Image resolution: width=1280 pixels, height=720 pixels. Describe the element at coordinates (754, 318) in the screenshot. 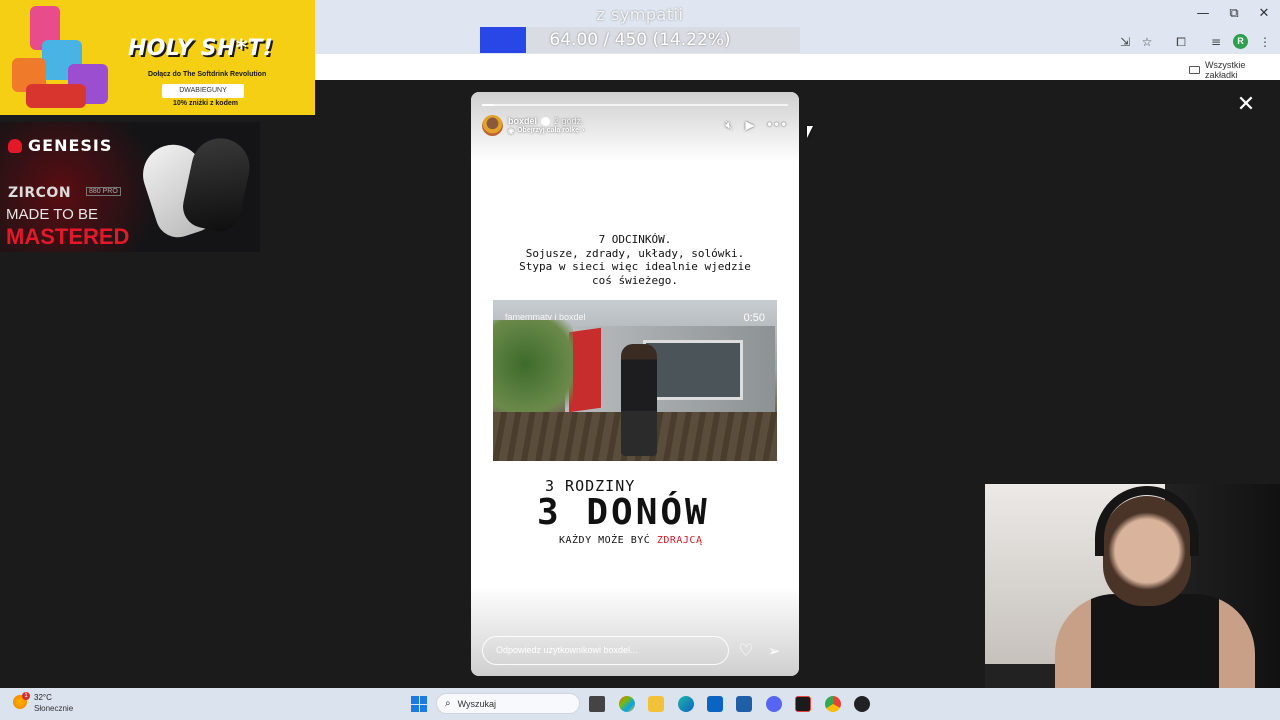

I see `video-duration: 0:50` at that location.